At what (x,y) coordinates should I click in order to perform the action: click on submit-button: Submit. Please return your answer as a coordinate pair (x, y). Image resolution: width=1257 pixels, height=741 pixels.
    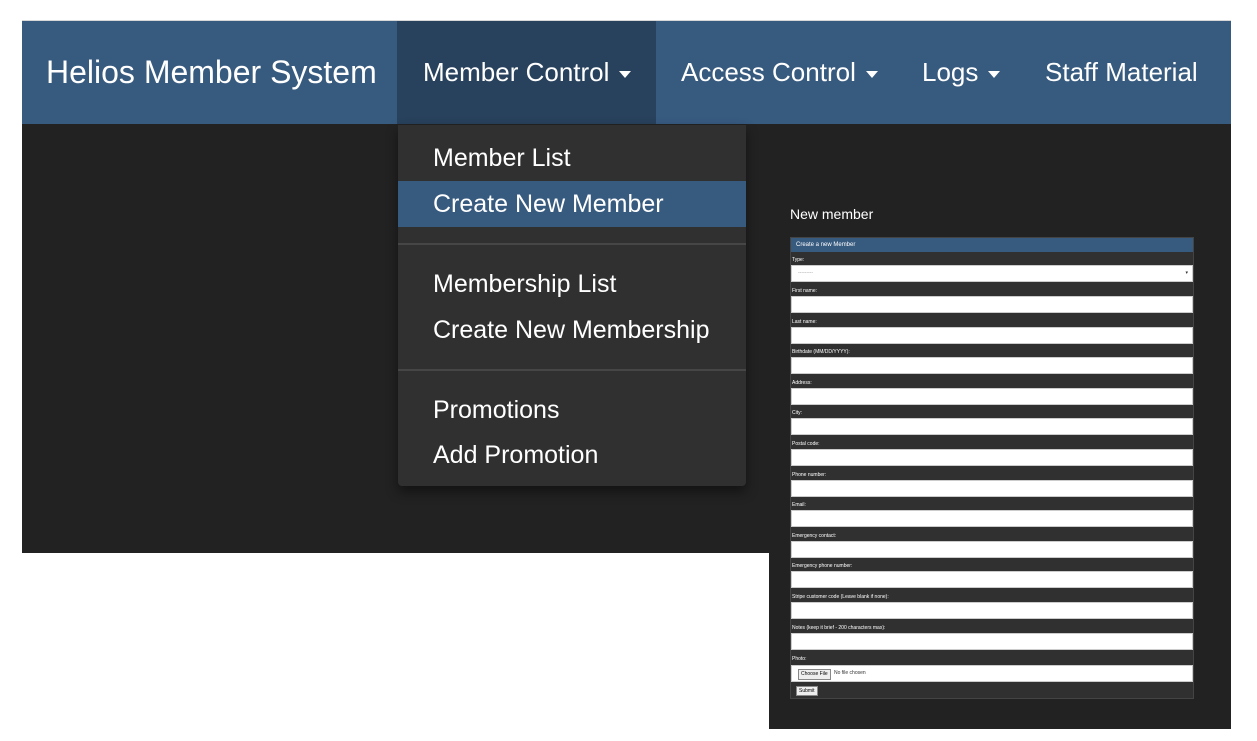
    Looking at the image, I should click on (807, 691).